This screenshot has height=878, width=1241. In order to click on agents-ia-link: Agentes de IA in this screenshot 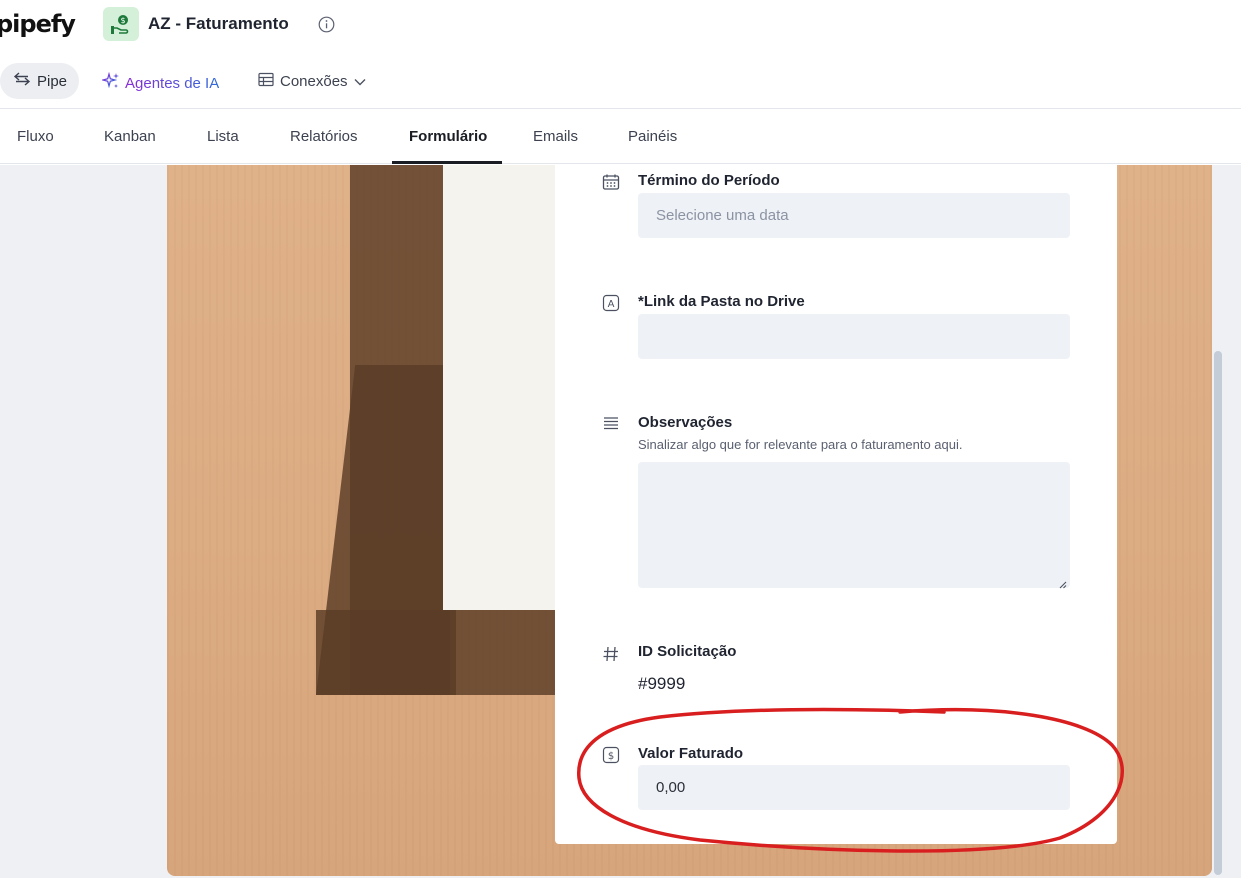, I will do `click(160, 82)`.